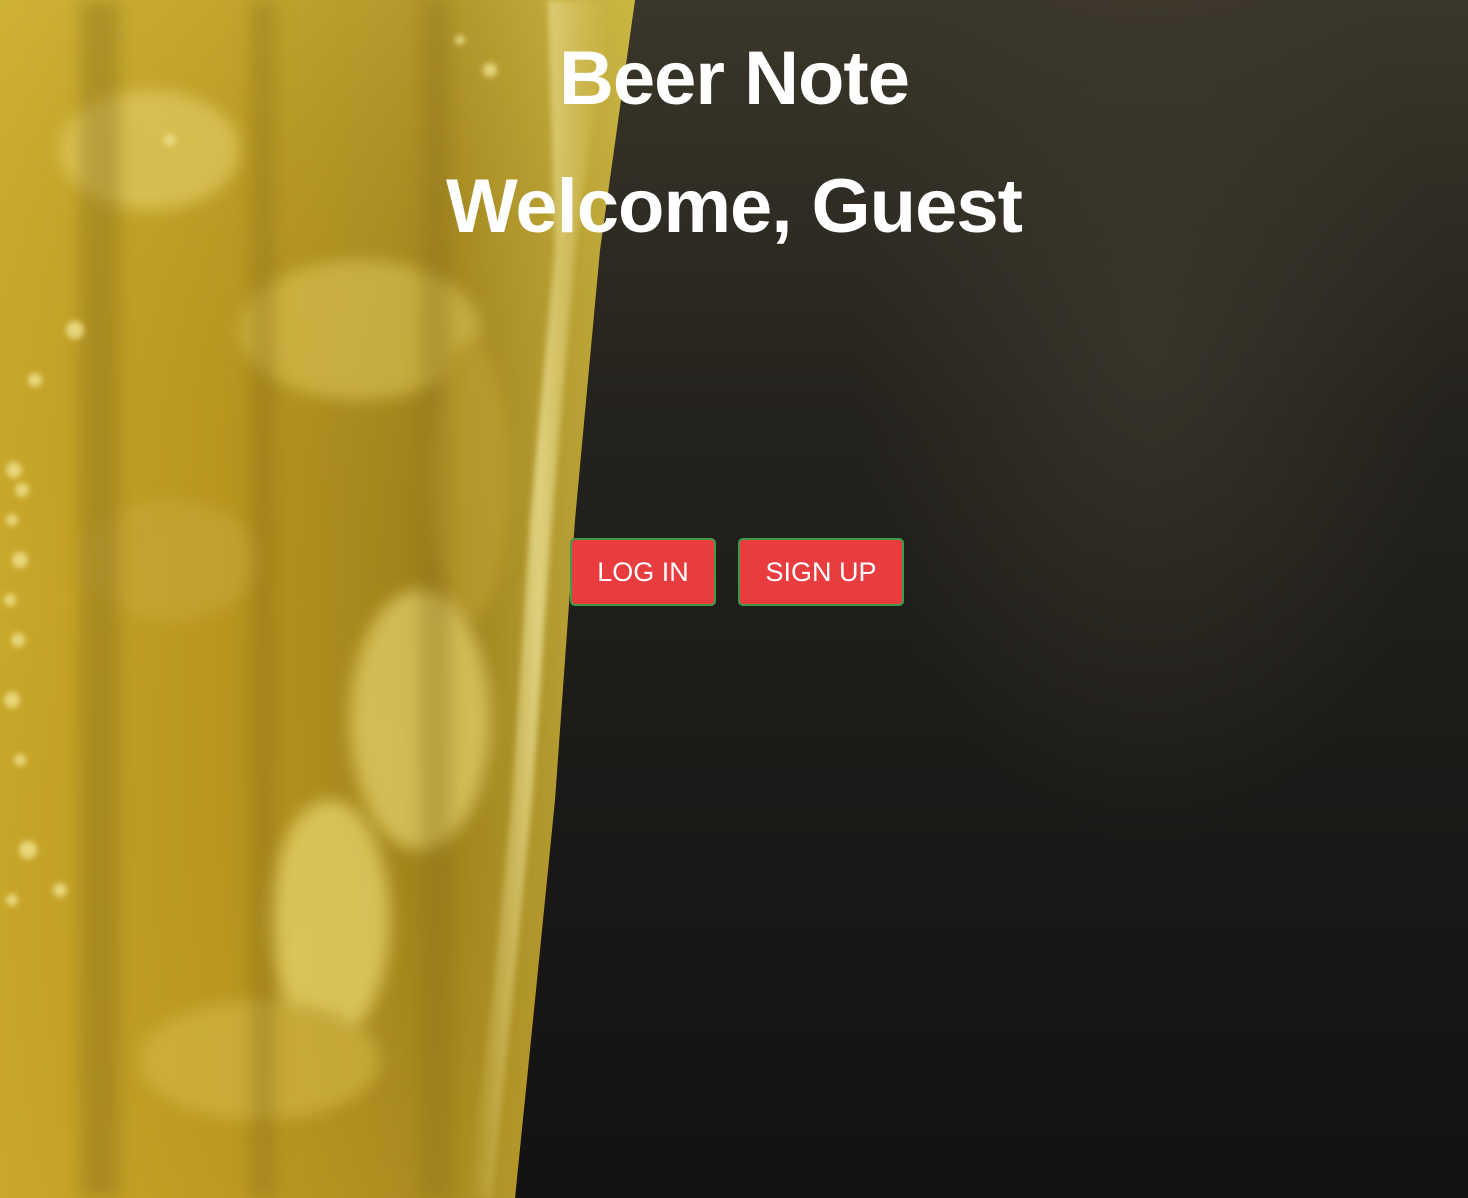 The width and height of the screenshot is (1468, 1198). Describe the element at coordinates (821, 572) in the screenshot. I see `signup-button: SIGN UP` at that location.